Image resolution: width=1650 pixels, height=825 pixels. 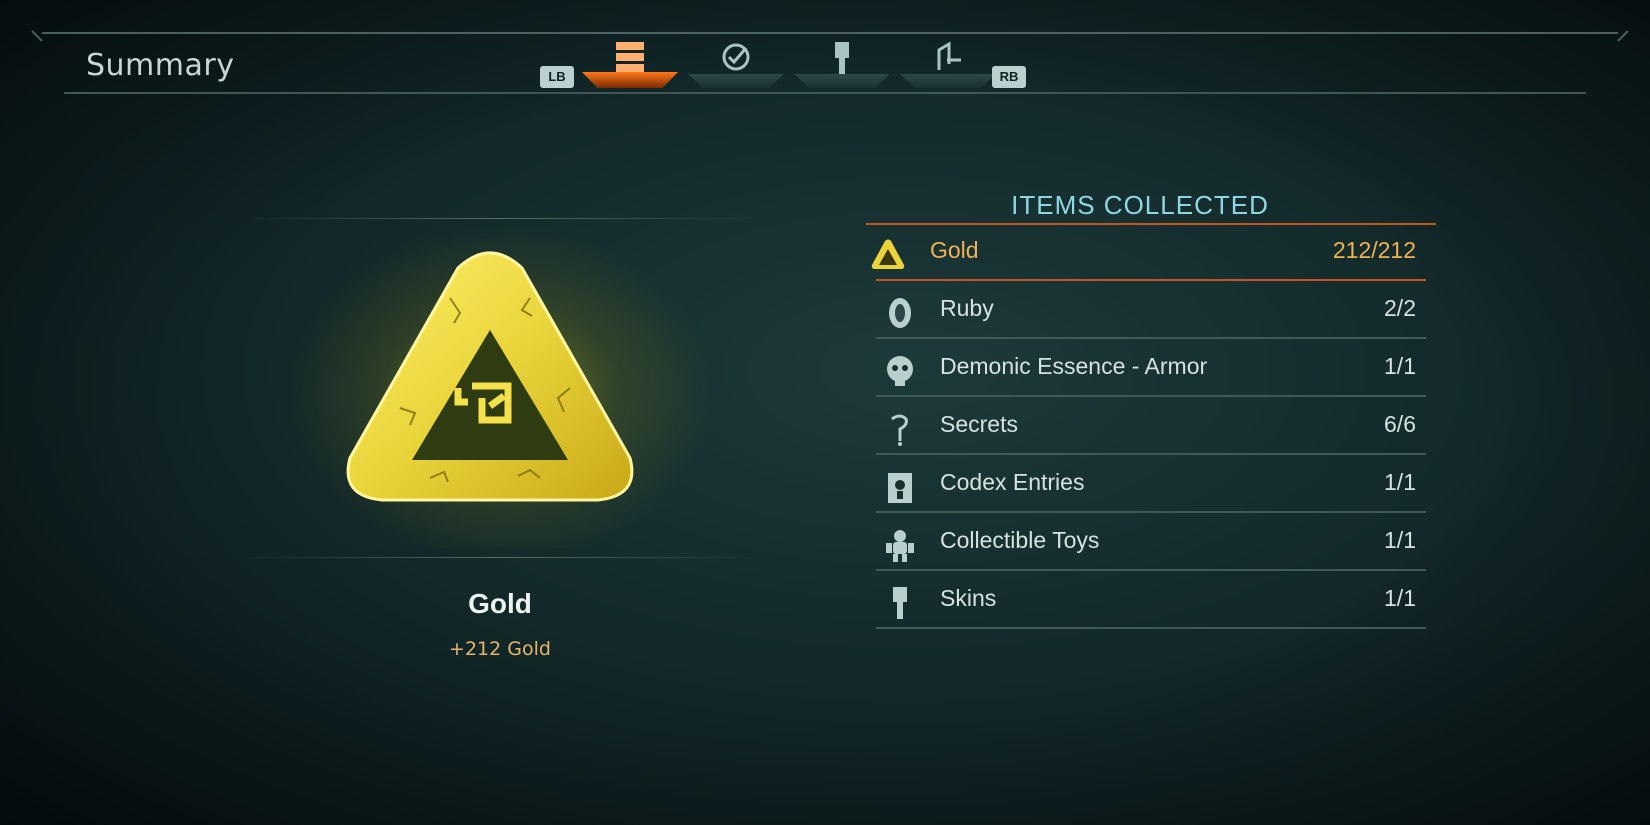 What do you see at coordinates (630, 62) in the screenshot?
I see `tab-collectibles` at bounding box center [630, 62].